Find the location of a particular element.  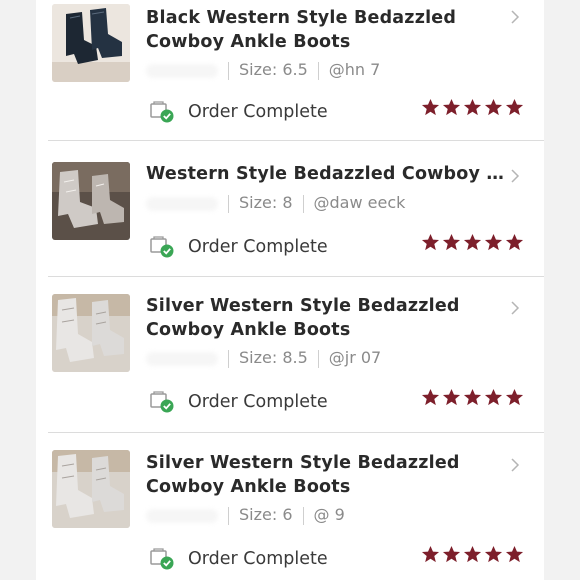

order-meta: Size: 6.5 @hn 7 is located at coordinates (326, 71).